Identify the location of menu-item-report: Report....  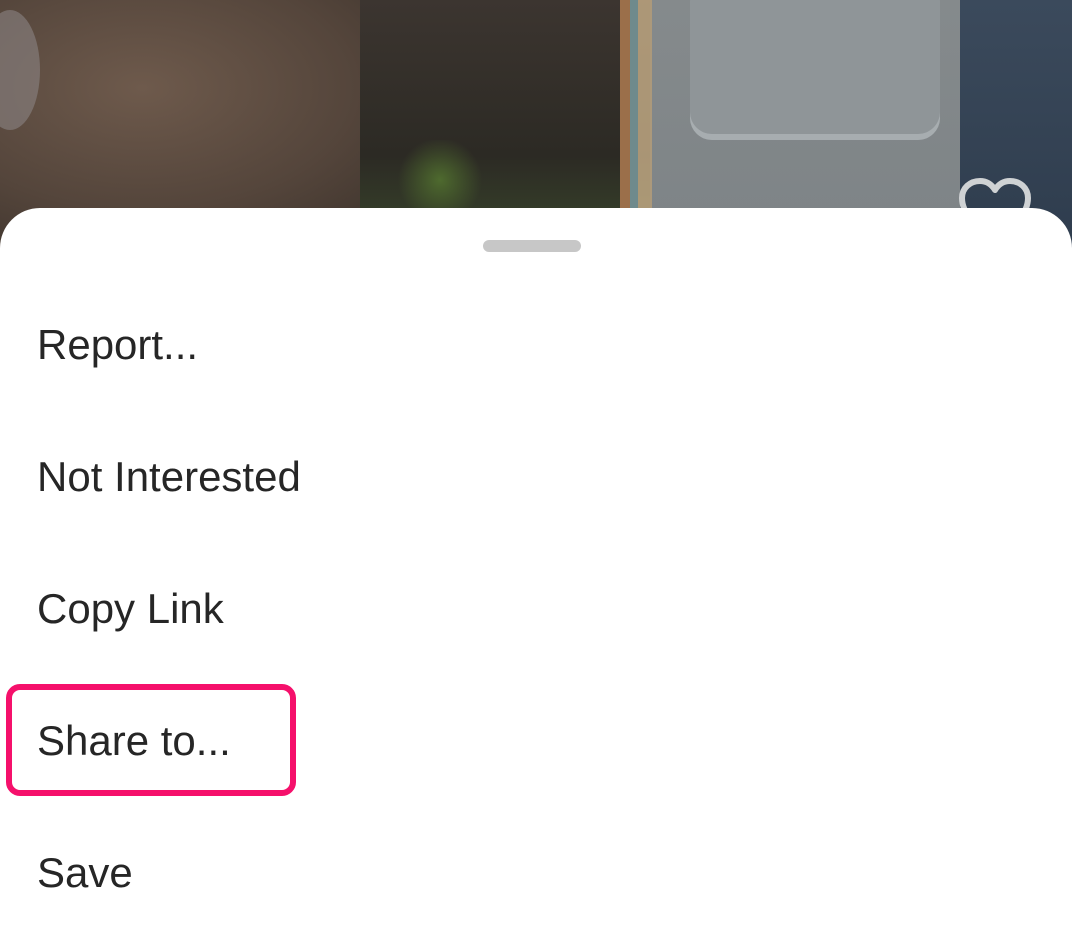
(536, 345).